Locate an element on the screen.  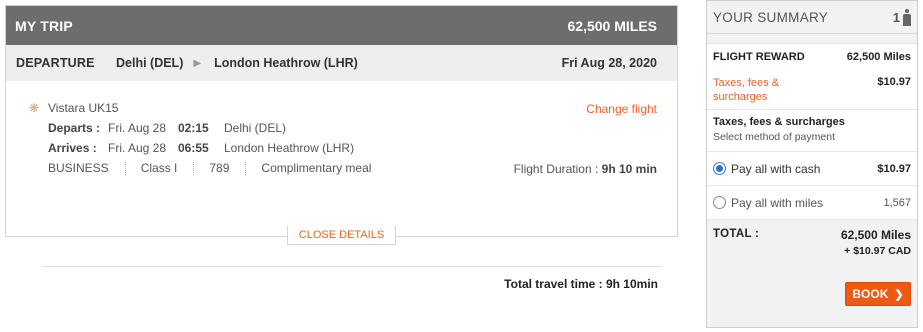
departure-origin: Delhi (DEL) is located at coordinates (150, 63).